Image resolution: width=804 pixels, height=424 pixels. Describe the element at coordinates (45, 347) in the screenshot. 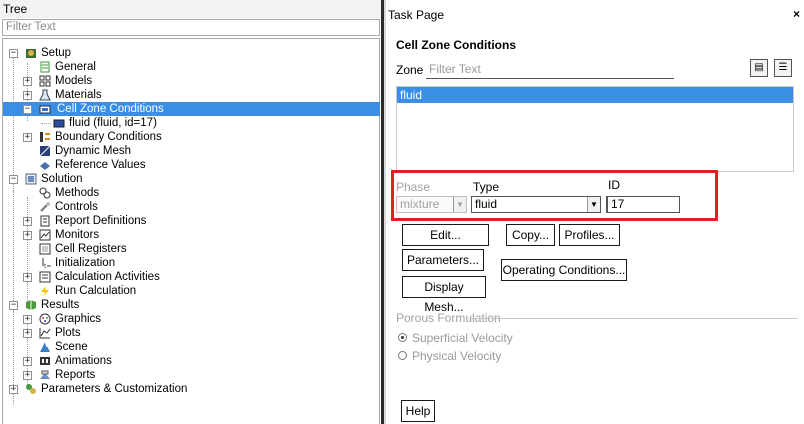

I see `scene-icon` at that location.